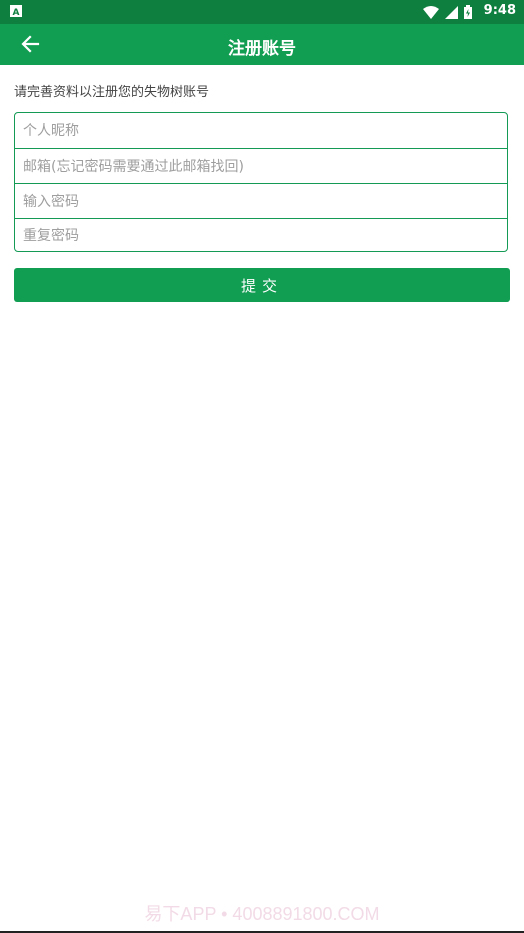 This screenshot has width=524, height=933. What do you see at coordinates (262, 285) in the screenshot?
I see `submit-button: 提交` at bounding box center [262, 285].